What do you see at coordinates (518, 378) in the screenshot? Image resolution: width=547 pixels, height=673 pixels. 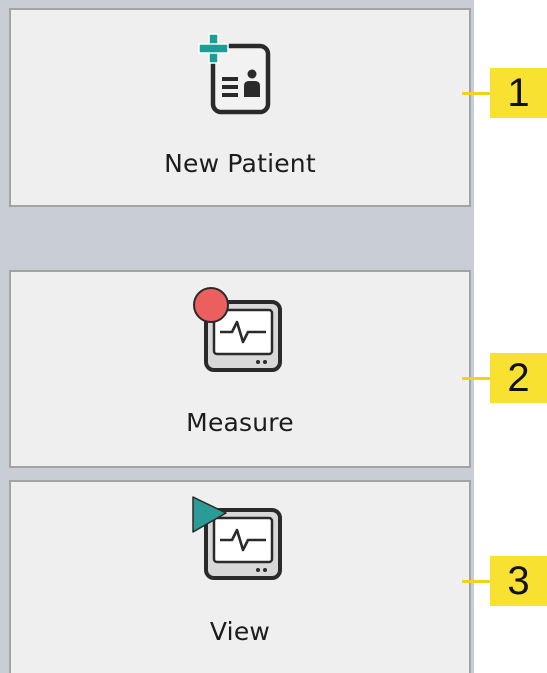 I see `callout-number-badge: 2` at bounding box center [518, 378].